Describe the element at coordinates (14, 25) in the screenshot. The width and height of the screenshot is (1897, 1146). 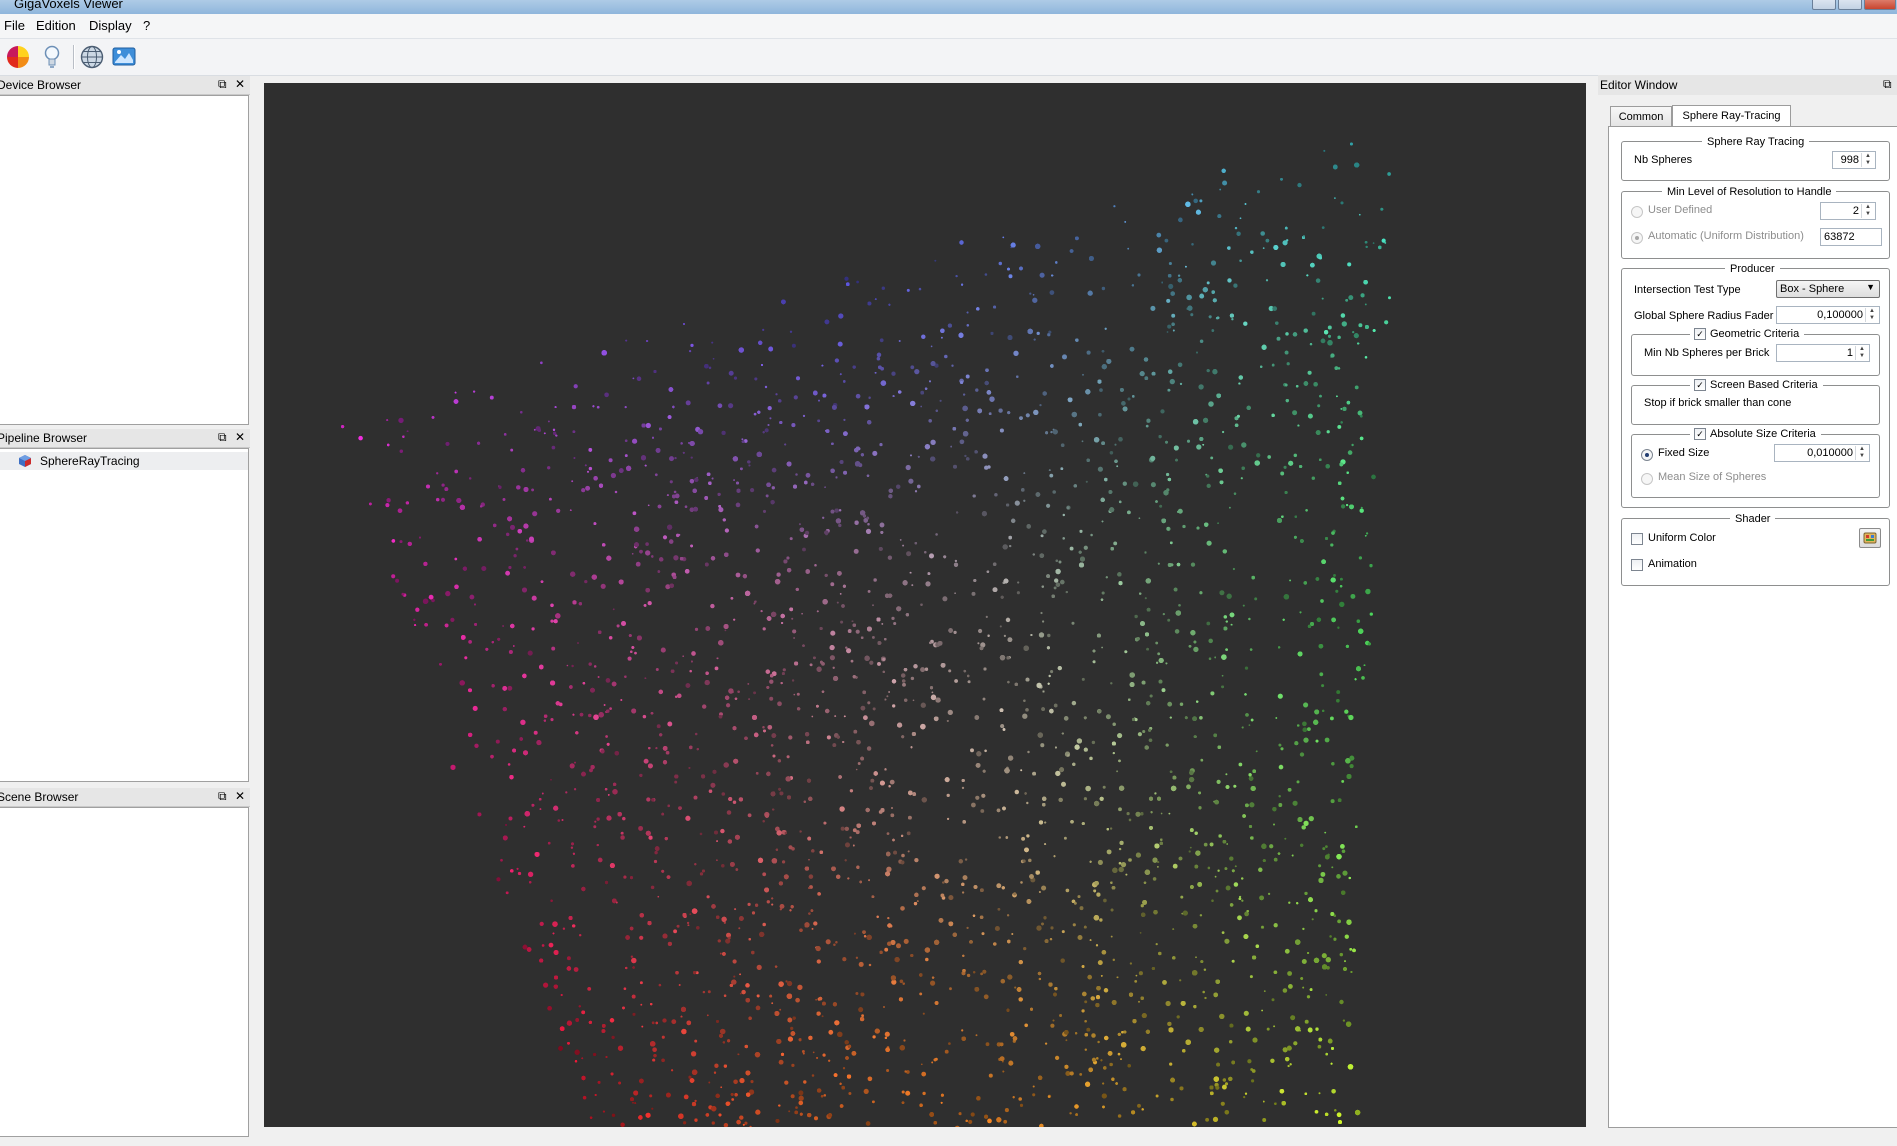
I see `menu-file: File` at that location.